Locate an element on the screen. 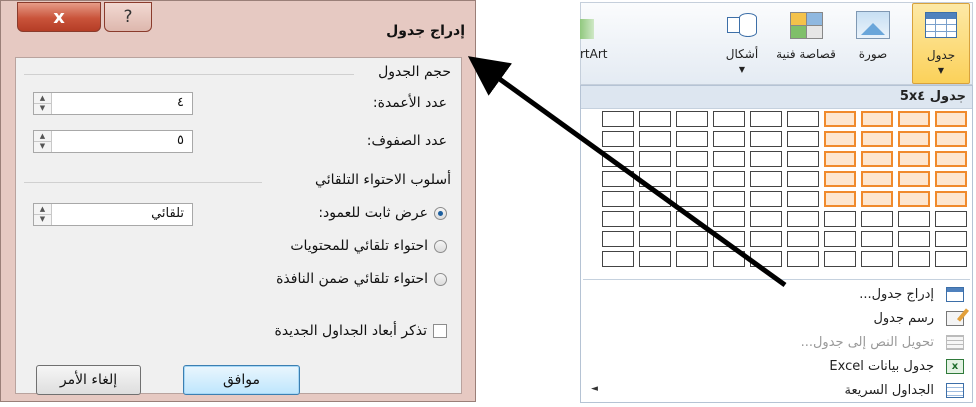 This screenshot has width=976, height=407. help-button: ? is located at coordinates (128, 17).